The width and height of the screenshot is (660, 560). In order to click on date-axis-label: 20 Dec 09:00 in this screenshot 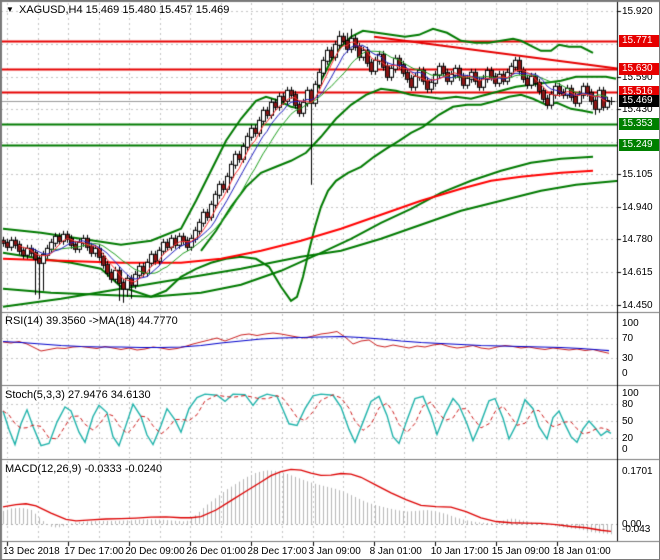, I will do `click(155, 551)`.